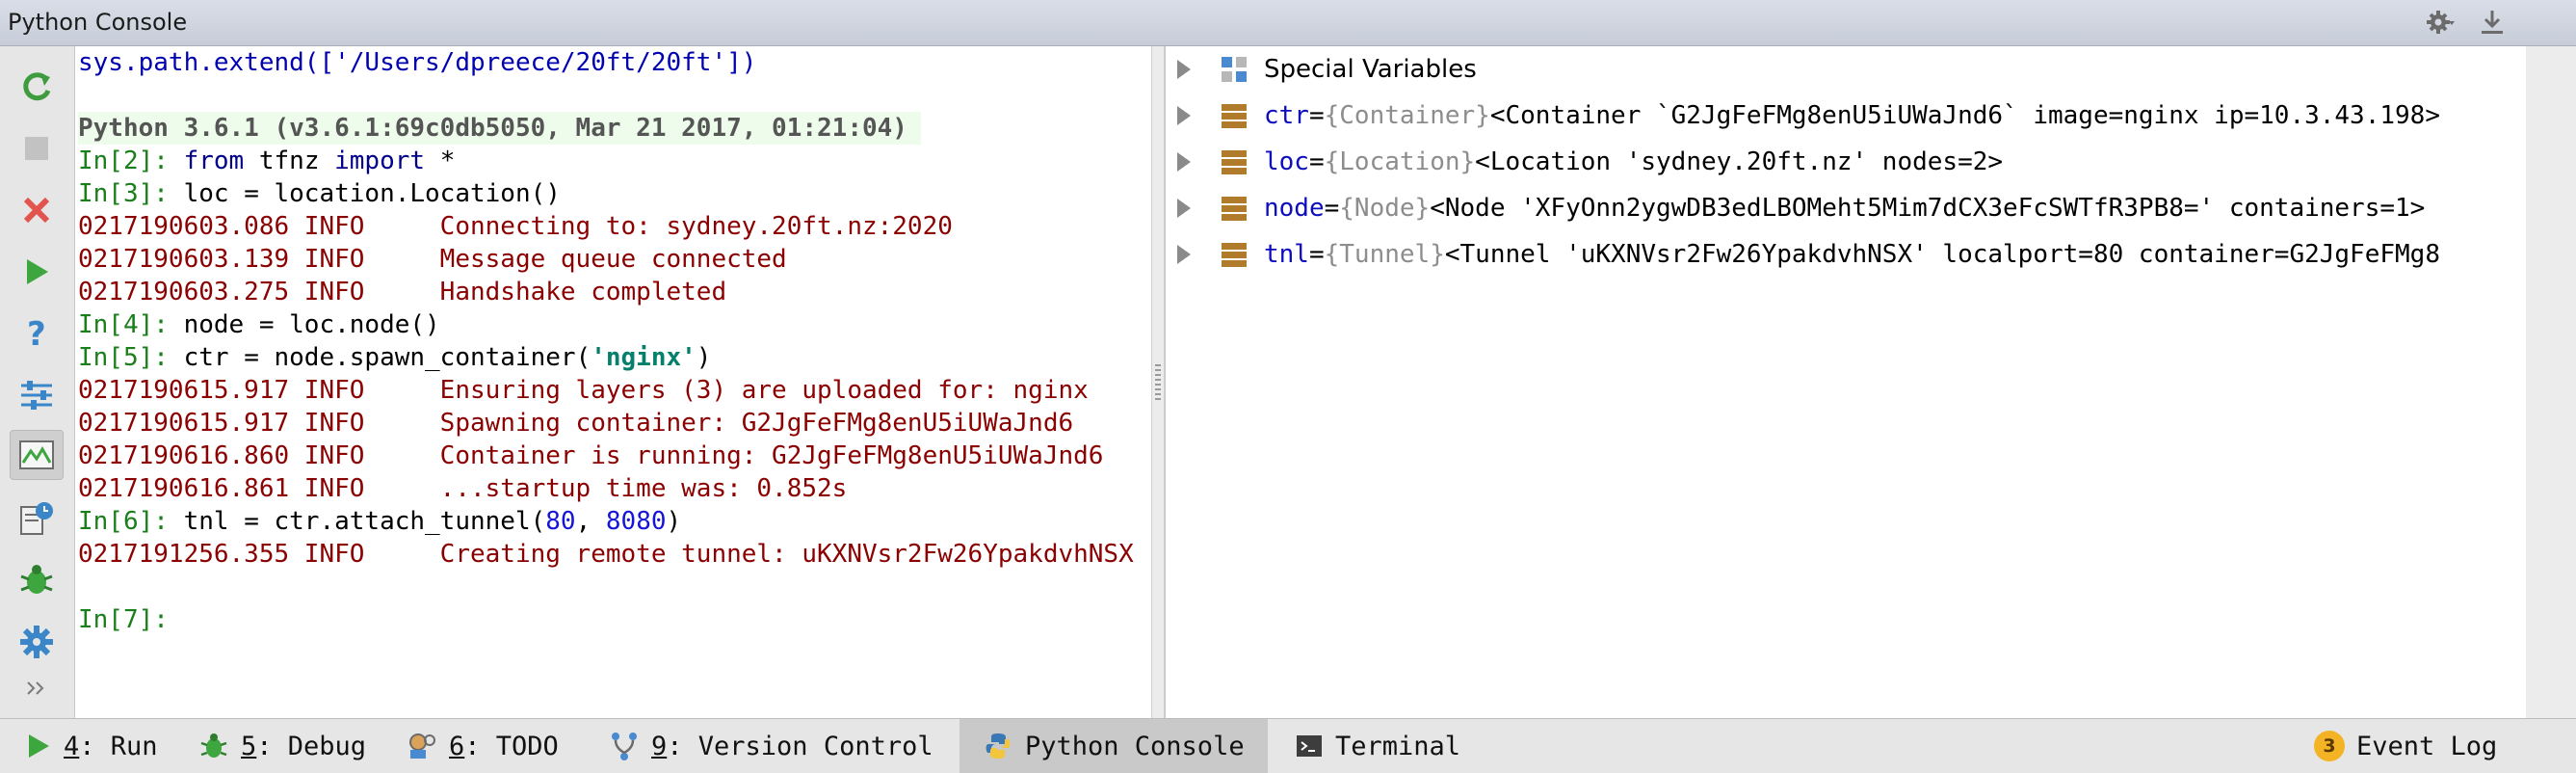 The height and width of the screenshot is (773, 2576). I want to click on show-variables-icon, so click(37, 455).